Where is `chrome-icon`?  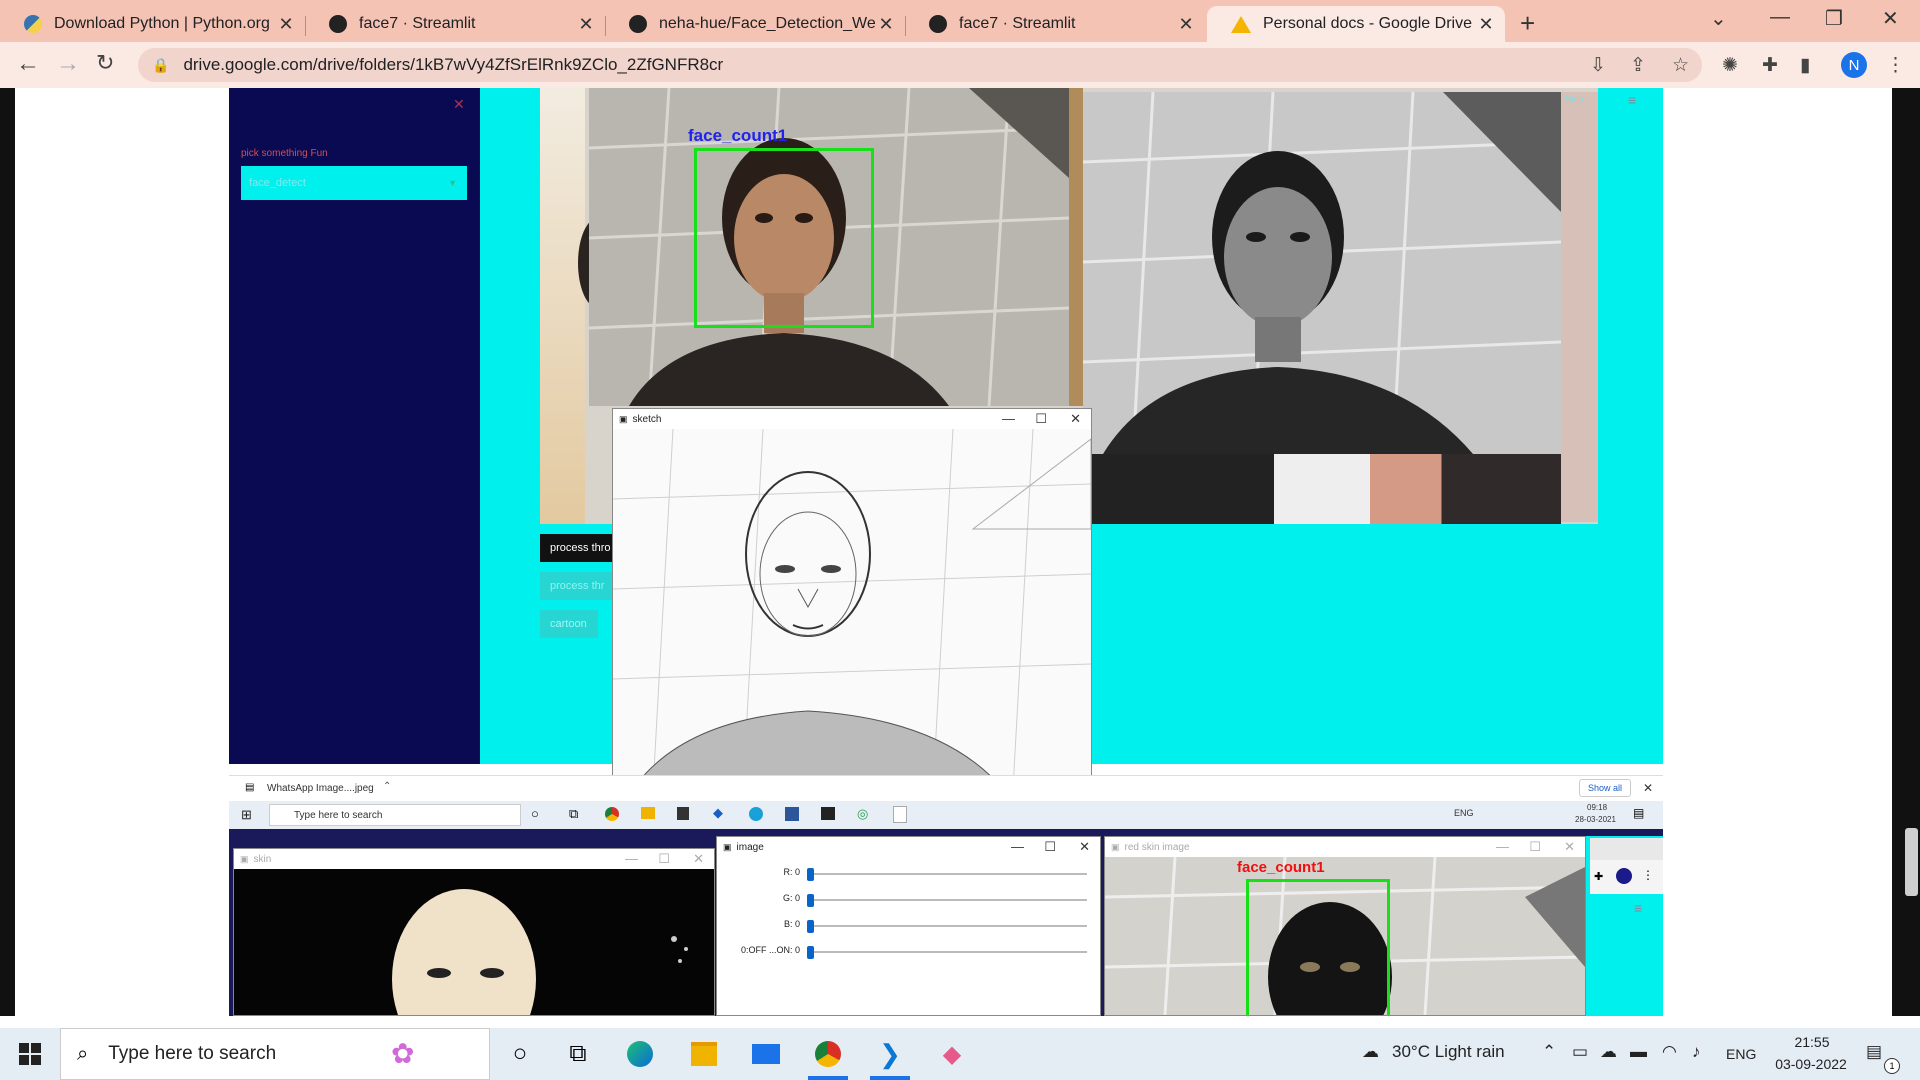
chrome-icon is located at coordinates (828, 1054).